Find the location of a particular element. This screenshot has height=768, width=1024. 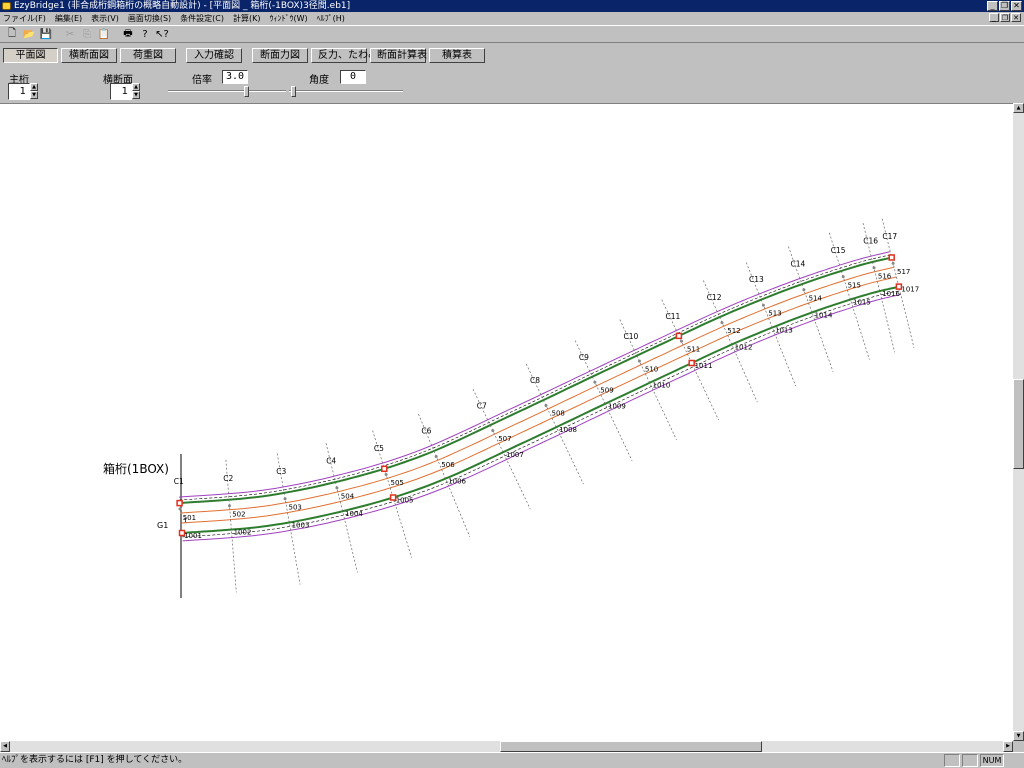

help-icon: ? is located at coordinates (145, 34).